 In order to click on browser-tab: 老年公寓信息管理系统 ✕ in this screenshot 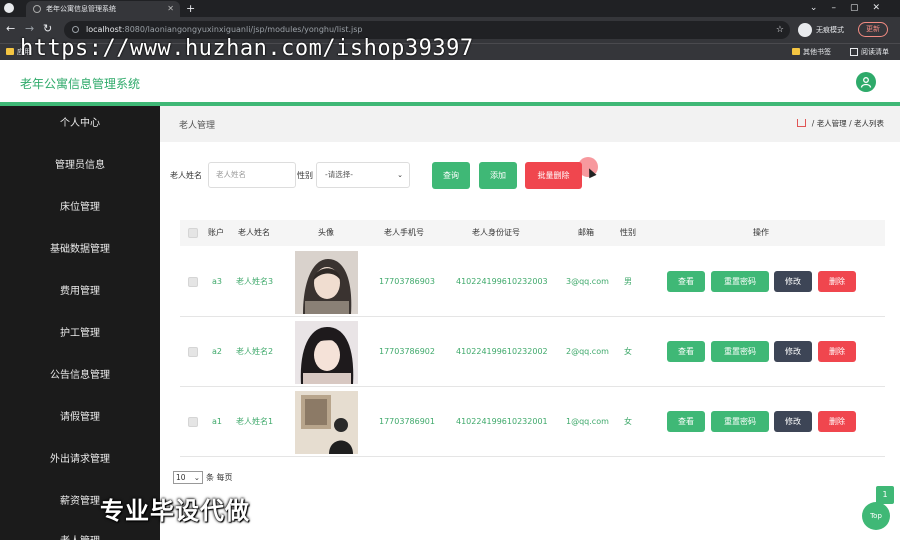, I will do `click(103, 9)`.